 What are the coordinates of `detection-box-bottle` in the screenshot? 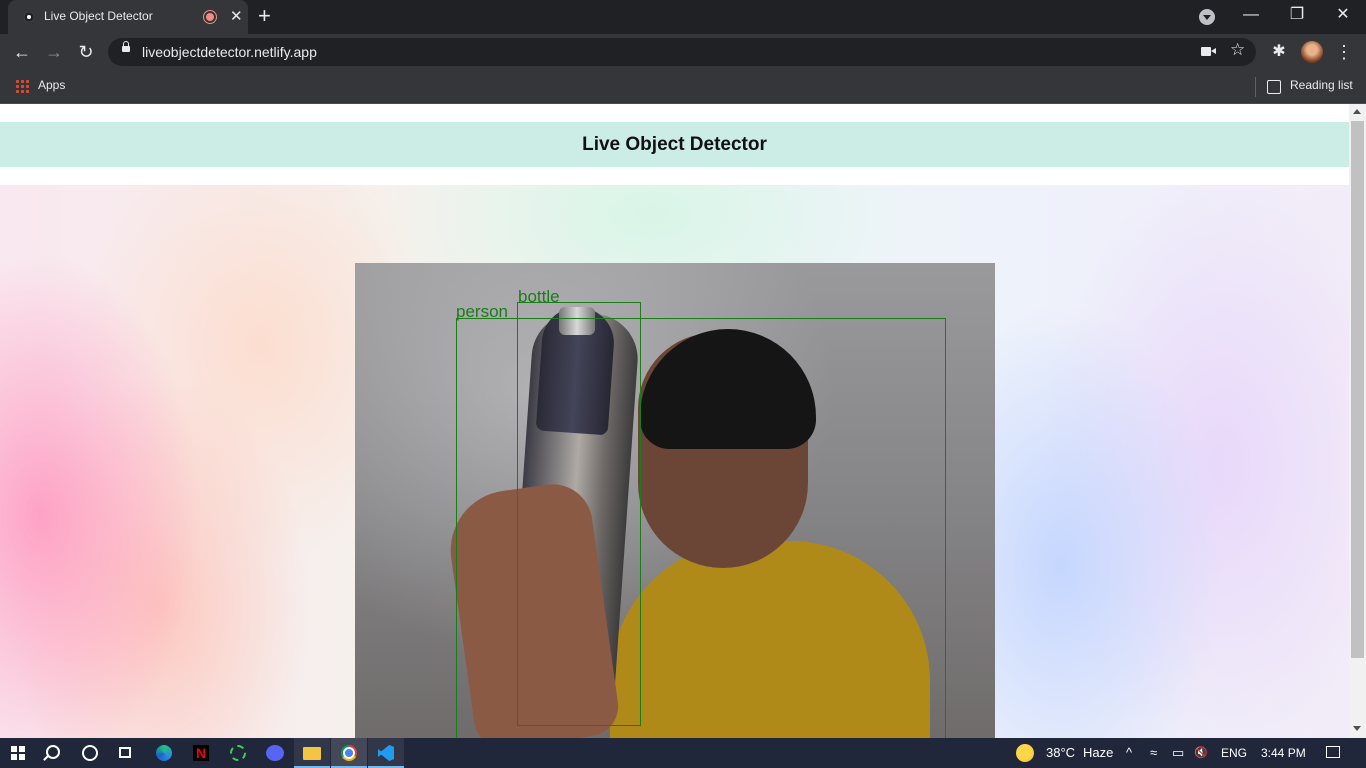 It's located at (579, 514).